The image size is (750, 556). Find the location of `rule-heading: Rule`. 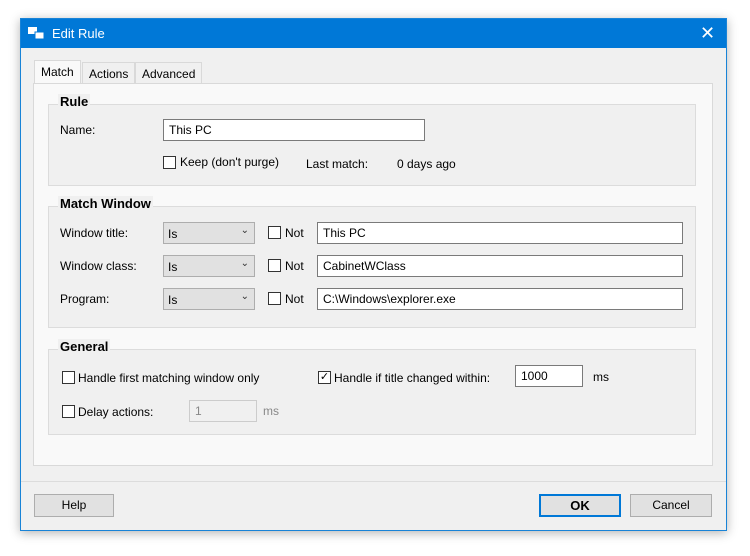

rule-heading: Rule is located at coordinates (74, 101).